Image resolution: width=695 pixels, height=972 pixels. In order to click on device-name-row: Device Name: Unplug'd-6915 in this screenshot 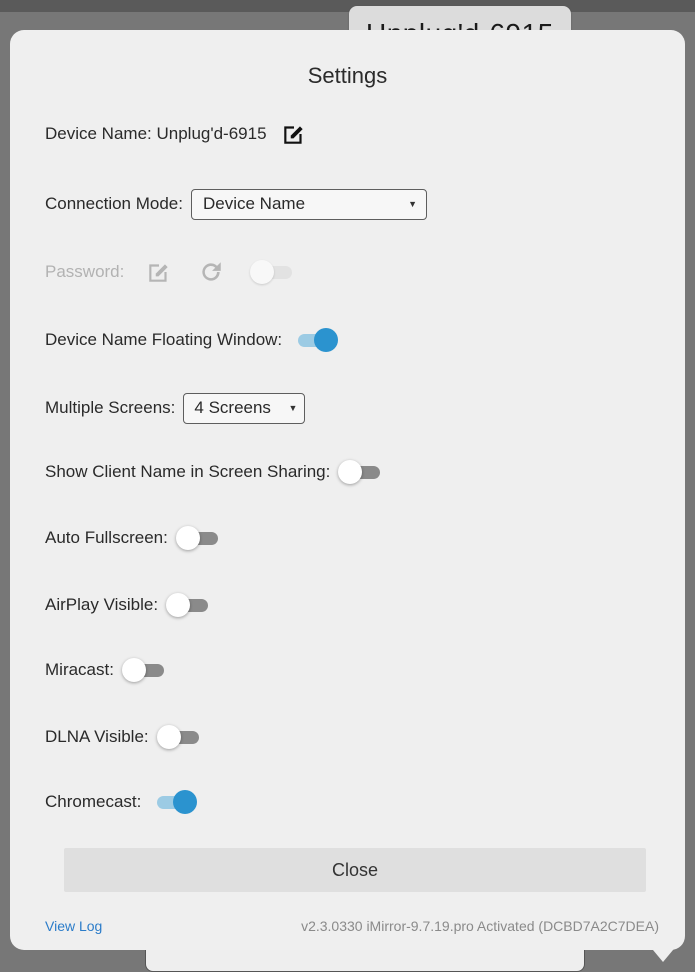, I will do `click(176, 134)`.